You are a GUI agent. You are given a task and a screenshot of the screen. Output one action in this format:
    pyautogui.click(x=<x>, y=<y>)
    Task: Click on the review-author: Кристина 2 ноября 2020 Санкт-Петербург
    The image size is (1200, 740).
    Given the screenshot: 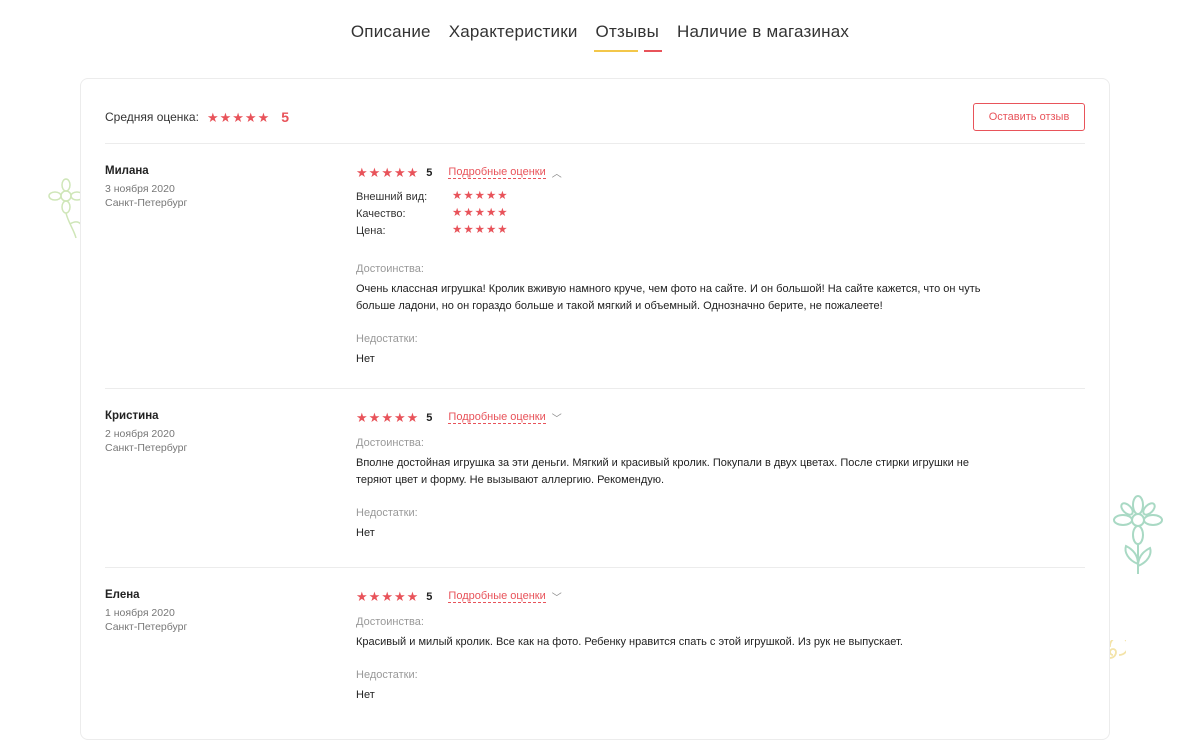 What is the action you would take?
    pyautogui.click(x=146, y=432)
    